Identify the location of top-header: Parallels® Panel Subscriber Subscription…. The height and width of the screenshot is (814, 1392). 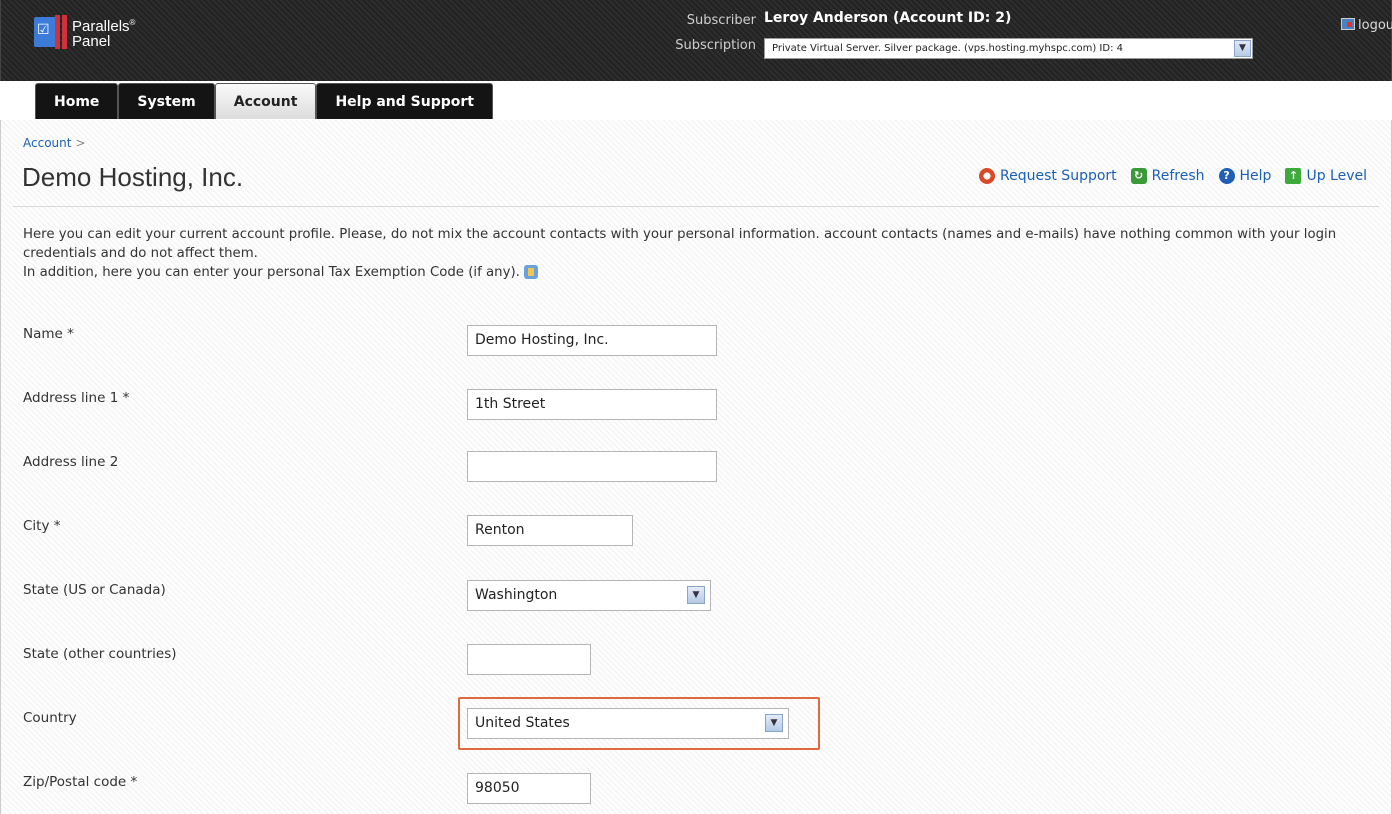
(696, 59).